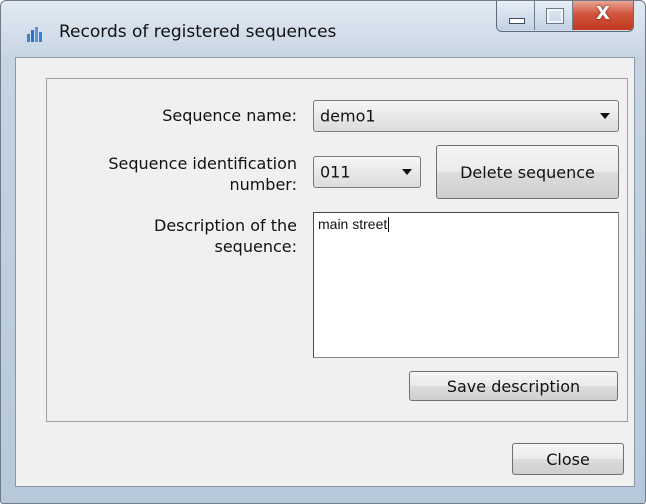  What do you see at coordinates (466, 116) in the screenshot?
I see `sequence-name-select: demo1` at bounding box center [466, 116].